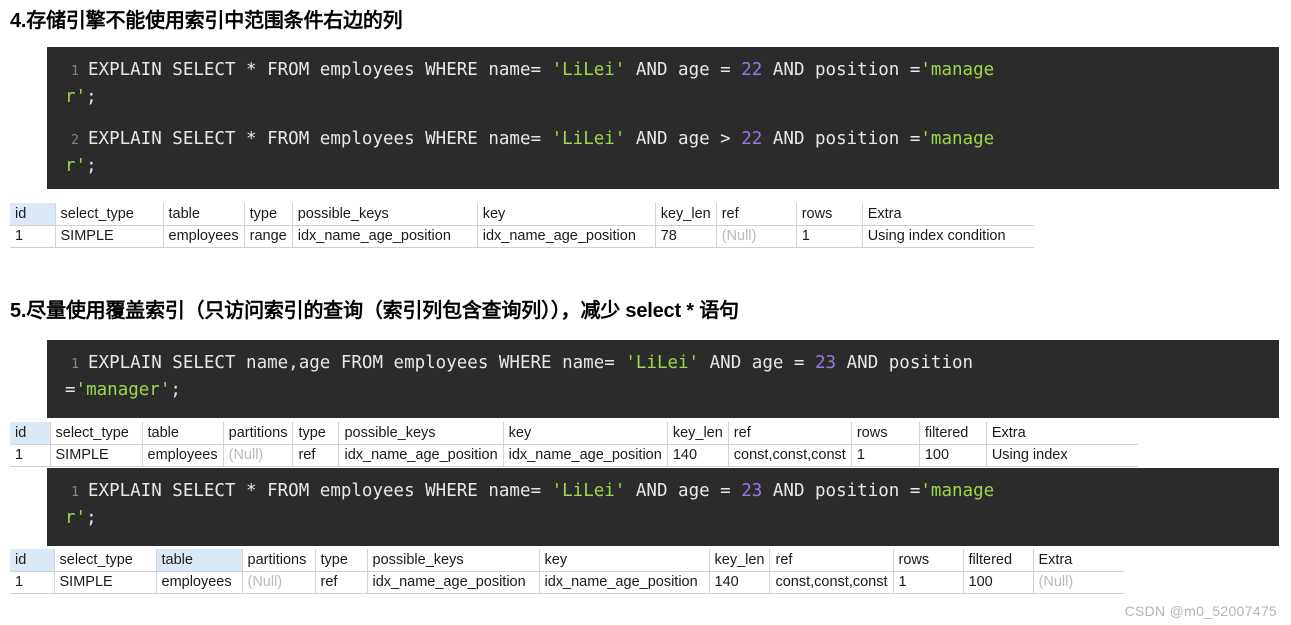 Image resolution: width=1291 pixels, height=625 pixels. Describe the element at coordinates (756, 236) in the screenshot. I see `table-cell-ref: (Null)` at that location.